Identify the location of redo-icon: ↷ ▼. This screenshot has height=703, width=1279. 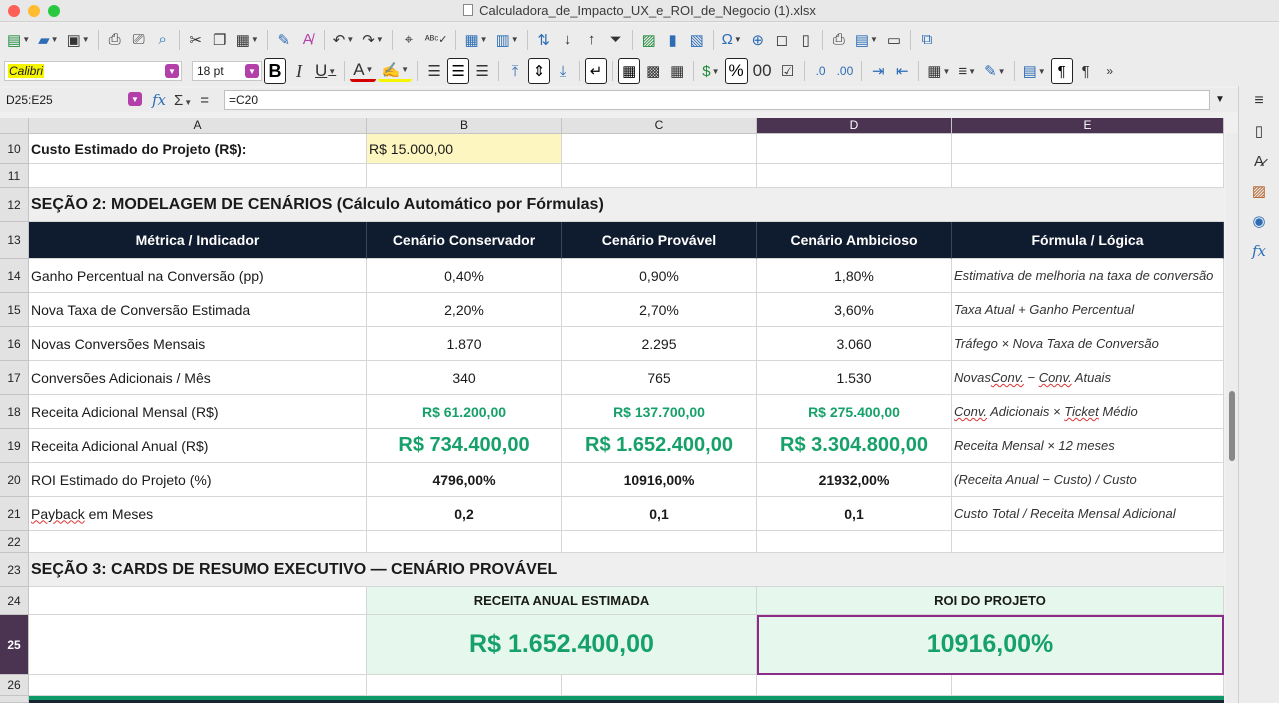
(373, 40).